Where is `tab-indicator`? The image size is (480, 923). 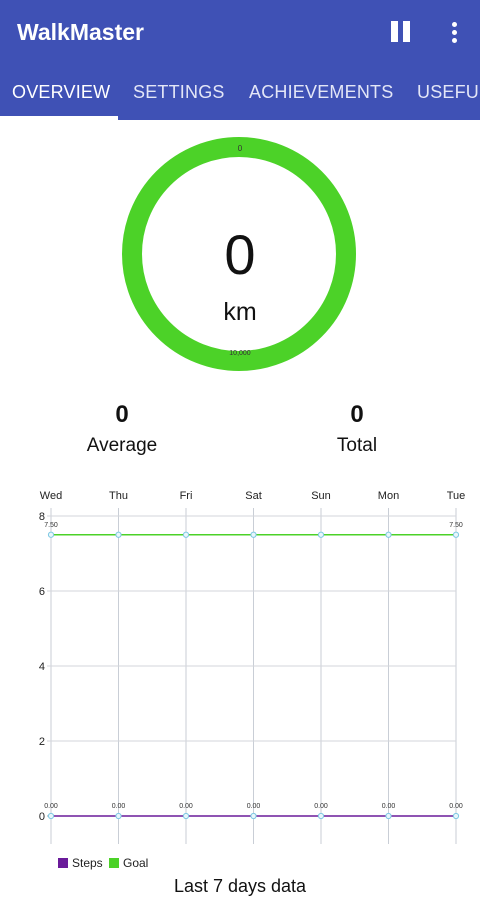 tab-indicator is located at coordinates (59, 118).